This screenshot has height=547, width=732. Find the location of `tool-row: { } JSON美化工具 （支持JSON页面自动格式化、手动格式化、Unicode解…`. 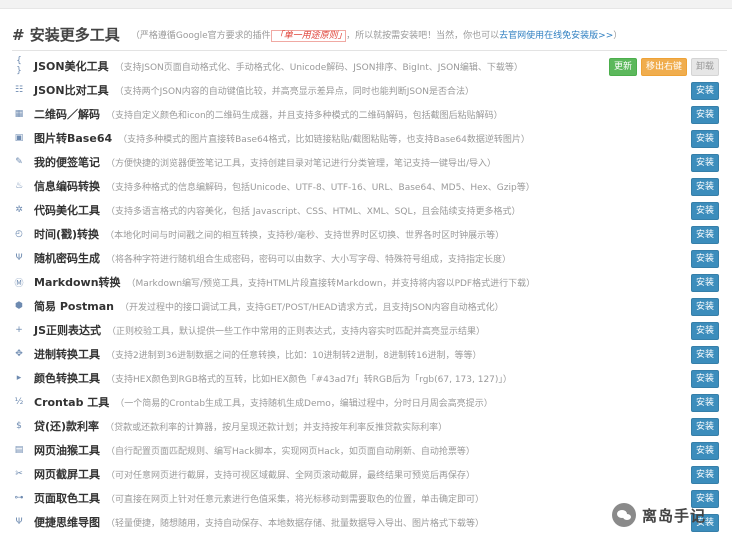

tool-row: { } JSON美化工具 （支持JSON页面自动格式化、手动格式化、Unicode解… is located at coordinates (369, 66).